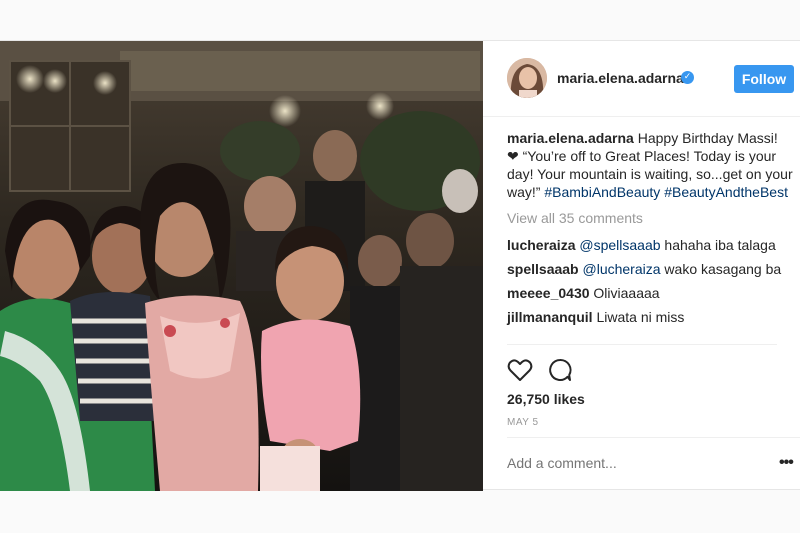  I want to click on add-comment-input, so click(622, 463).